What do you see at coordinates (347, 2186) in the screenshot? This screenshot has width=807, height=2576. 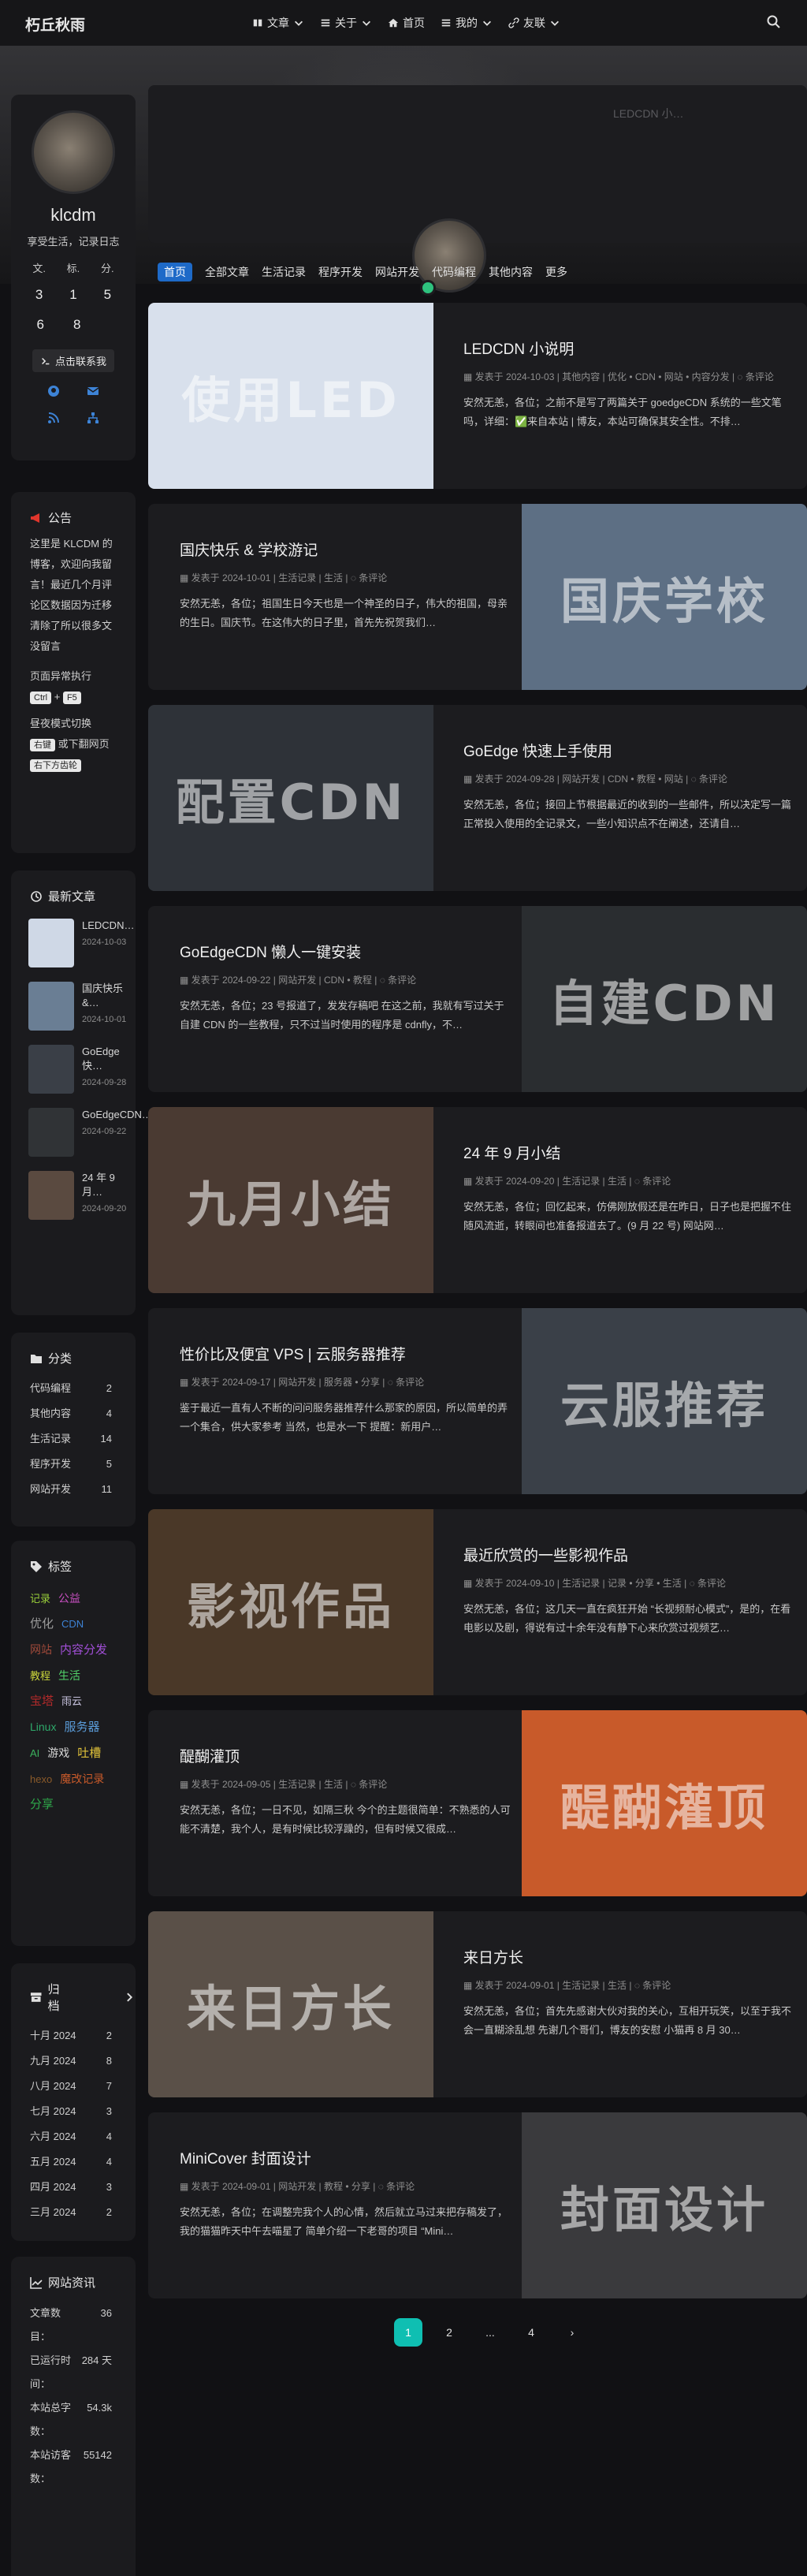 I see `post-tags: 教程 • 分享` at bounding box center [347, 2186].